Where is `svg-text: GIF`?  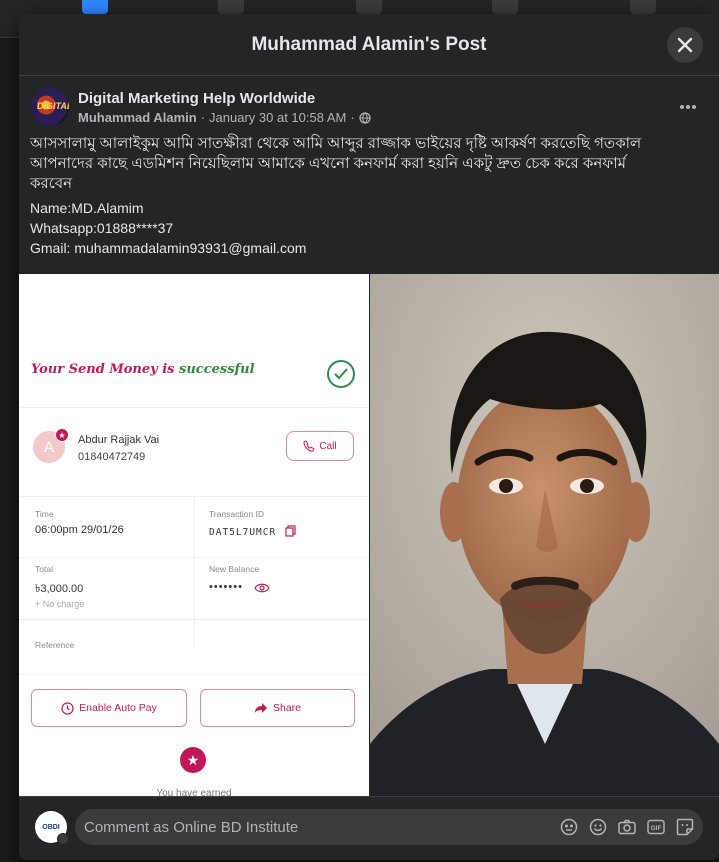 svg-text: GIF is located at coordinates (656, 828).